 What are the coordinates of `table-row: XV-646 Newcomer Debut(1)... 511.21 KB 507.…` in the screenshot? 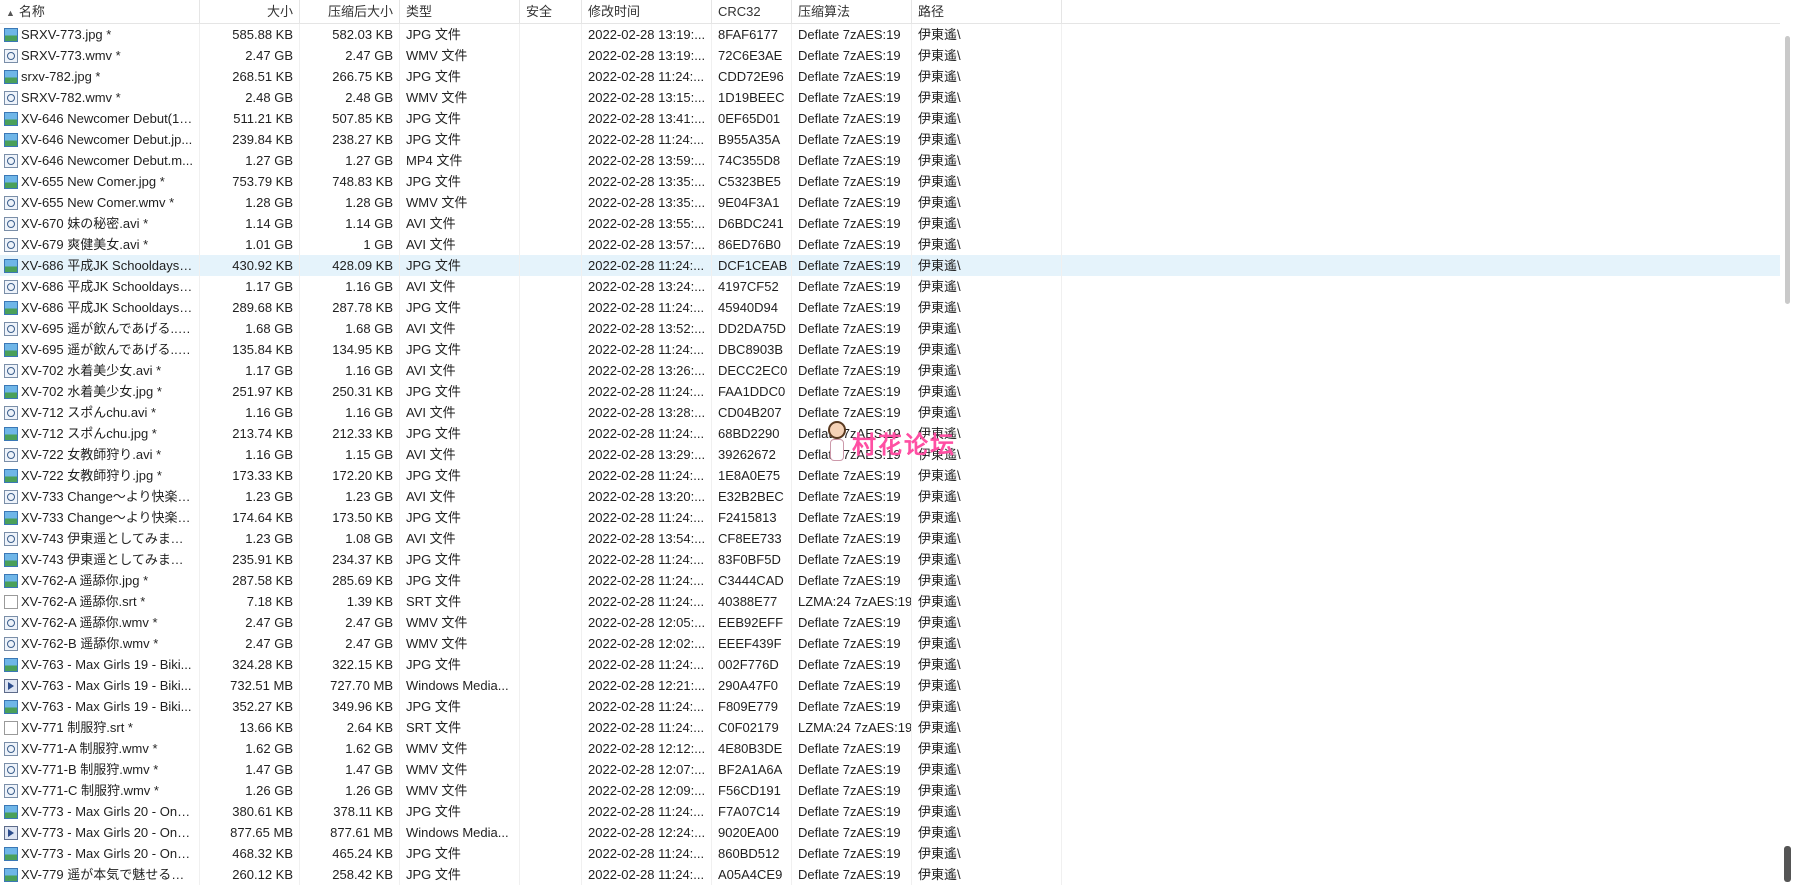 It's located at (890, 118).